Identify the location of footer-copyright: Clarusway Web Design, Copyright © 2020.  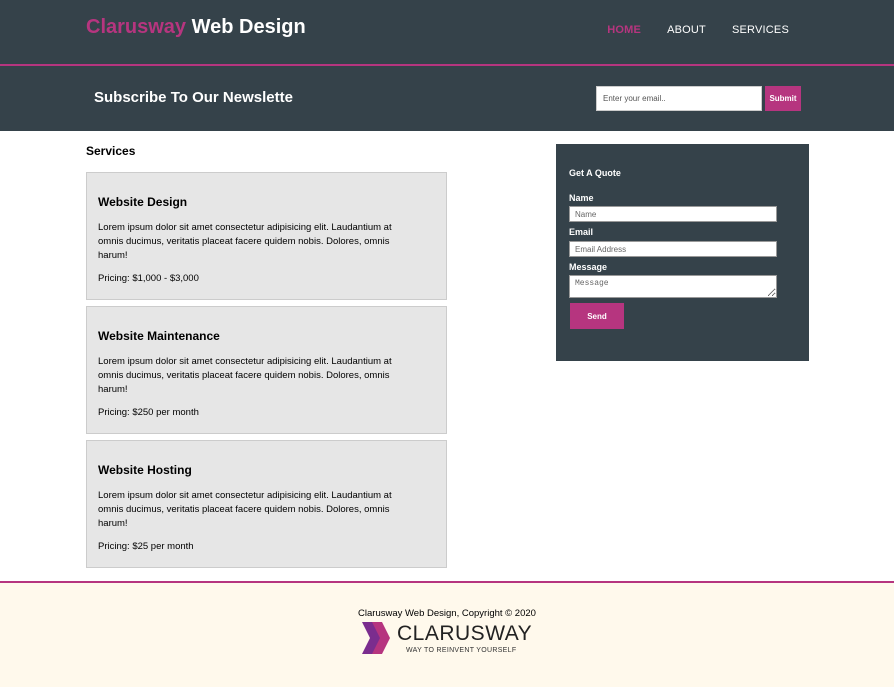
(447, 613).